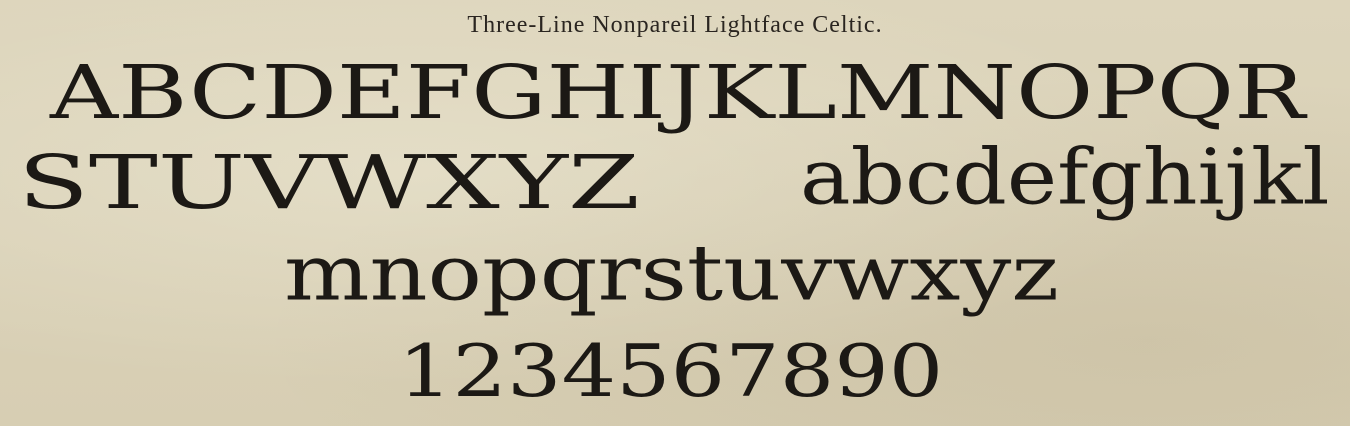 The width and height of the screenshot is (1350, 426). Describe the element at coordinates (675, 25) in the screenshot. I see `specimen-title: Three-Line Nonpareil Lightface Celtic.` at that location.